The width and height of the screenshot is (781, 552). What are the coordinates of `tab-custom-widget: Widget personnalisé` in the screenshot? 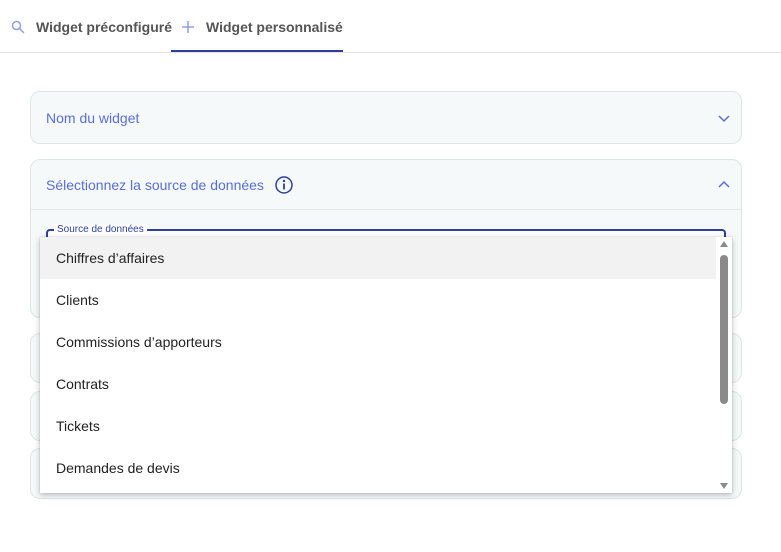 It's located at (261, 26).